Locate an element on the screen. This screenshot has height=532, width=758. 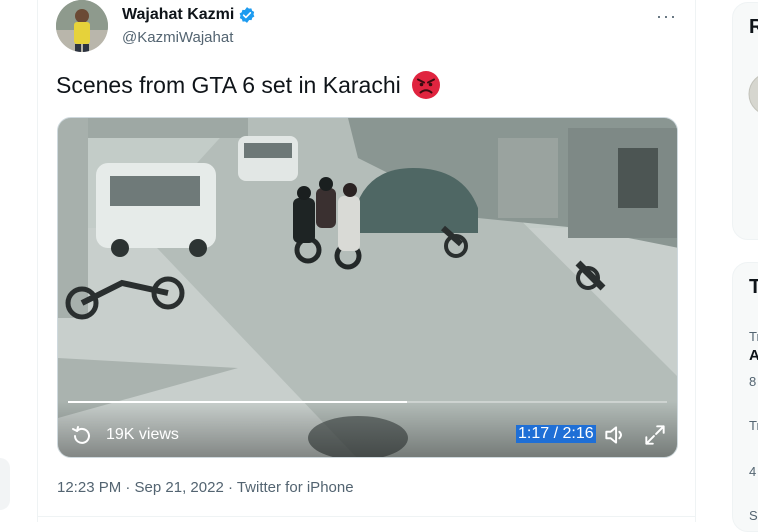
avatar is located at coordinates (82, 26).